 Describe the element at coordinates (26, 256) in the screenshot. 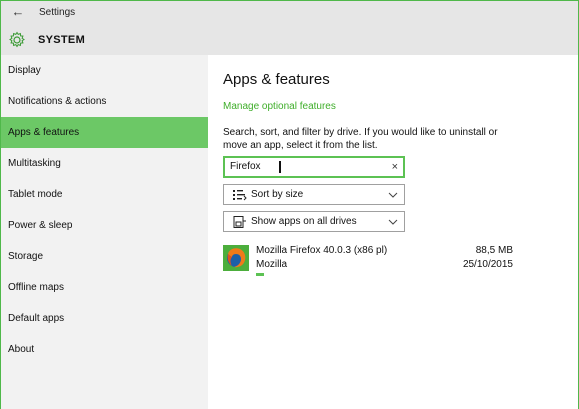

I see `sidebar-item-label: Storage` at that location.